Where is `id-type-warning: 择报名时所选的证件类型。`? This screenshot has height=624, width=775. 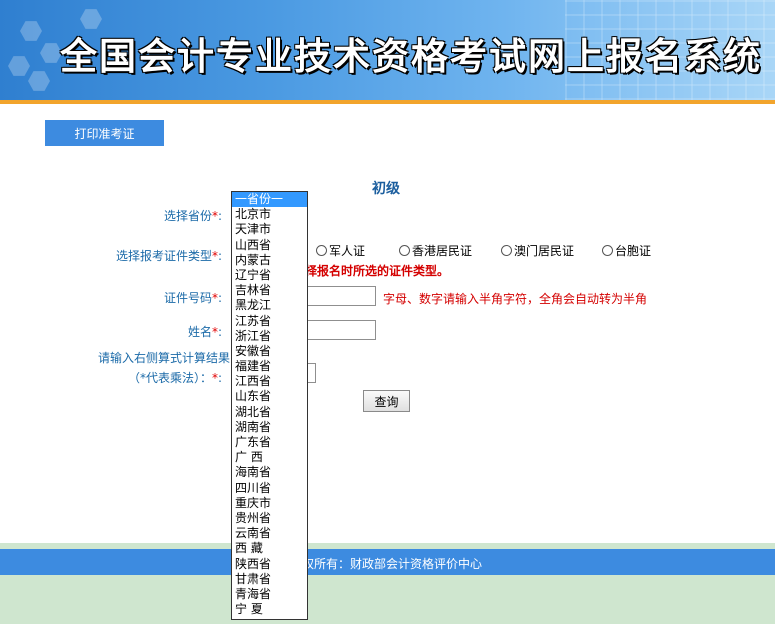
id-type-warning: 择报名时所选的证件类型。 is located at coordinates (377, 271).